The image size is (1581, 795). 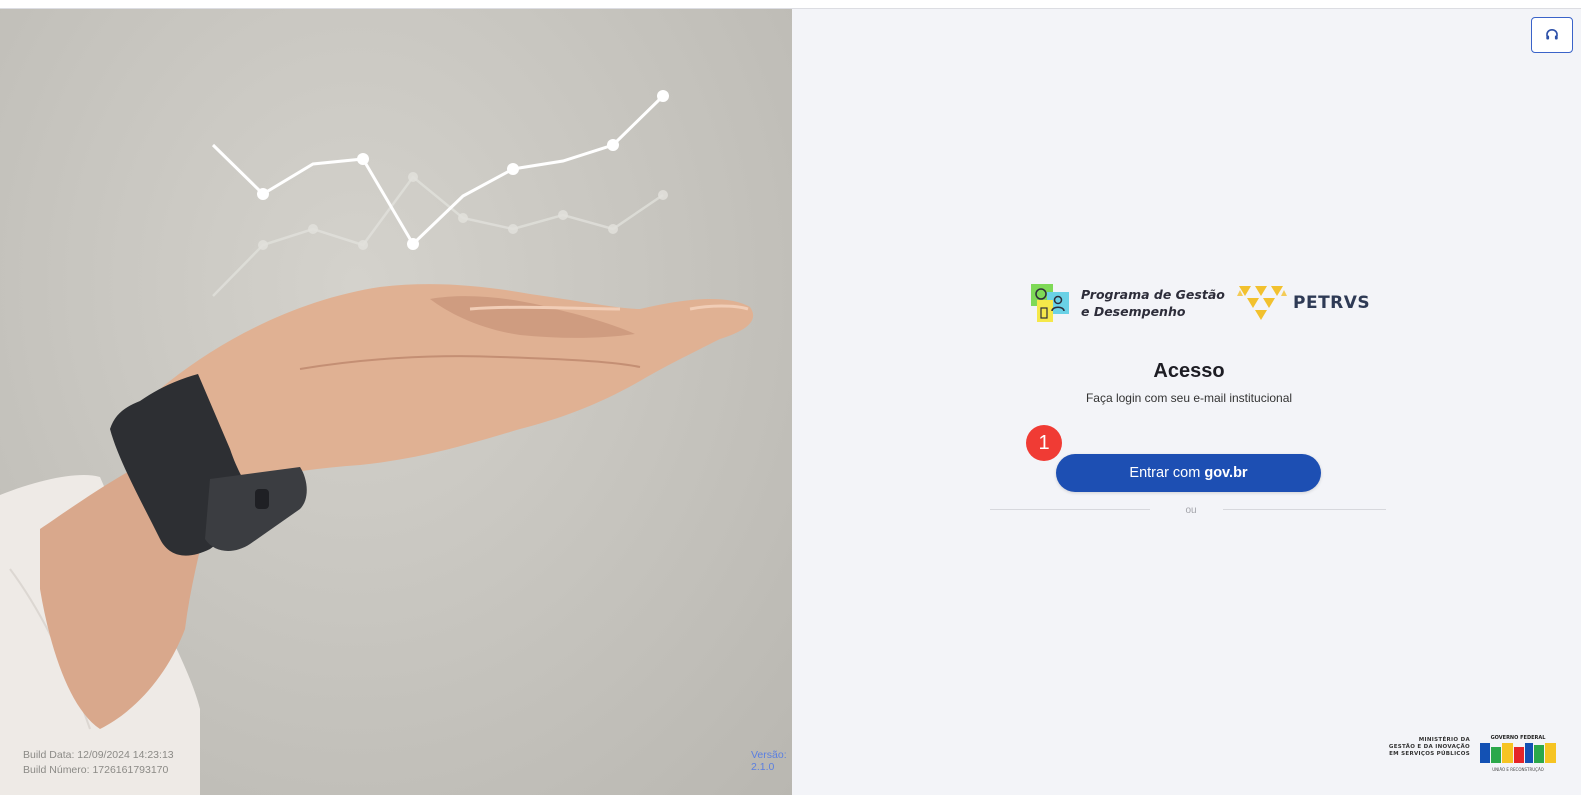 What do you see at coordinates (1304, 509) in the screenshot?
I see `separator-line-right` at bounding box center [1304, 509].